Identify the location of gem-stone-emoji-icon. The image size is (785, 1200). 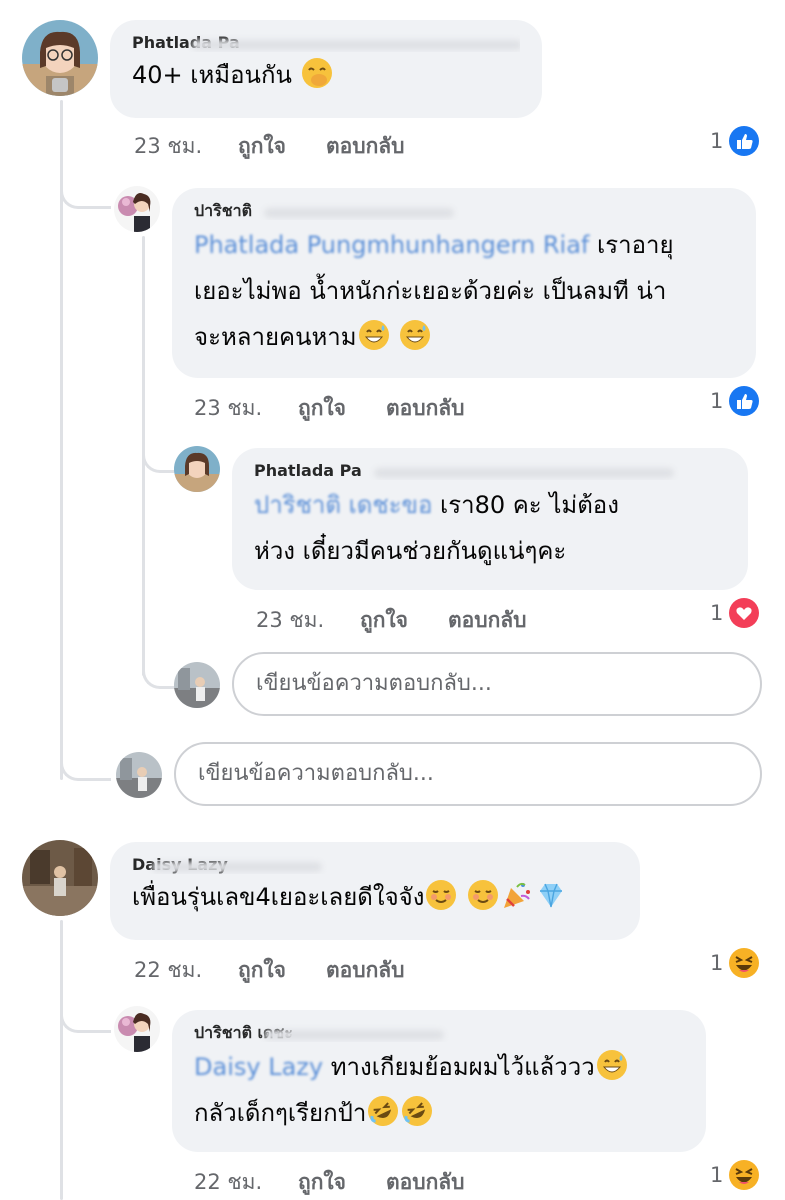
(551, 895).